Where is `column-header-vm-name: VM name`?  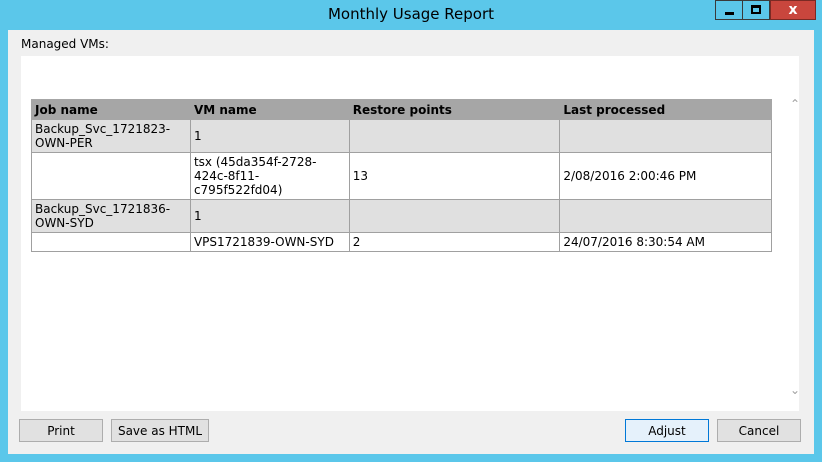 column-header-vm-name: VM name is located at coordinates (269, 109).